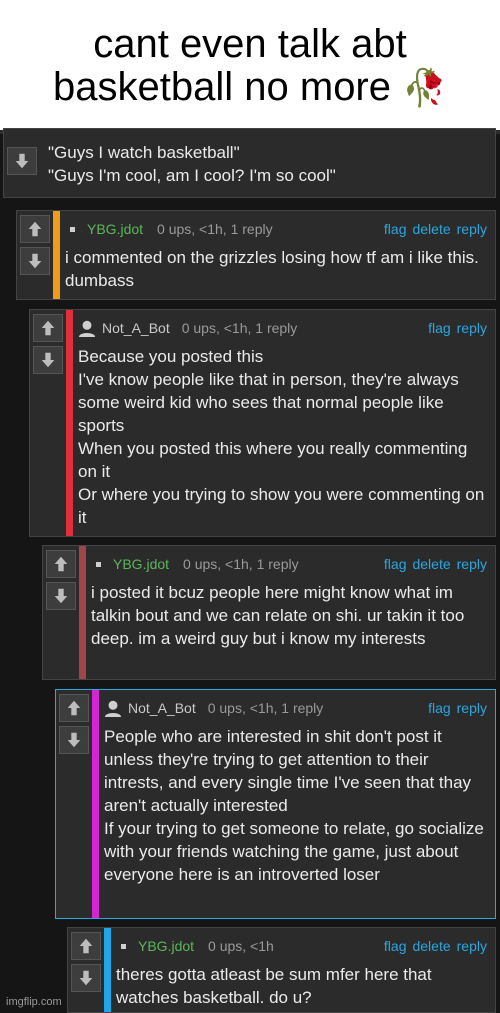 The height and width of the screenshot is (1013, 500). Describe the element at coordinates (34, 1002) in the screenshot. I see `imgflip-watermark: imgflip.com` at that location.